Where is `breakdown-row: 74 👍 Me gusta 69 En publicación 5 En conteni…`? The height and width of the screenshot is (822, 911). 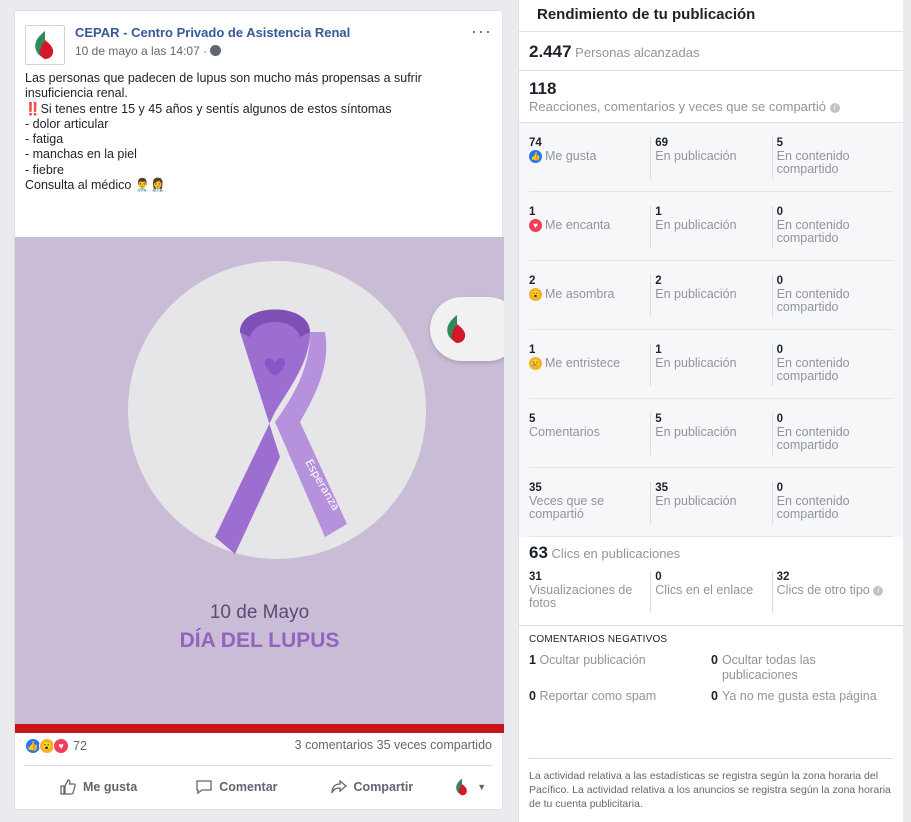 breakdown-row: 74 👍 Me gusta 69 En publicación 5 En conteni… is located at coordinates (711, 157).